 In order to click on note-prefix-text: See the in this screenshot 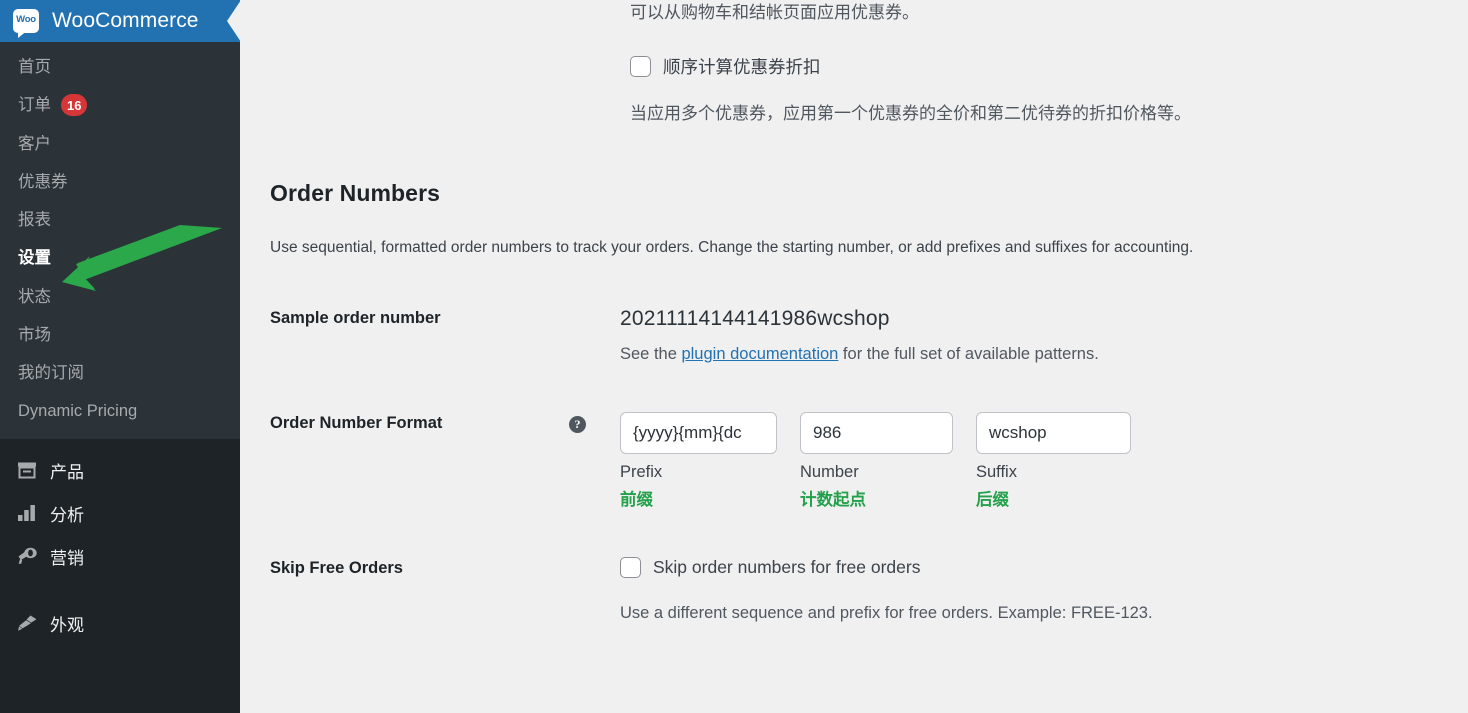, I will do `click(651, 354)`.